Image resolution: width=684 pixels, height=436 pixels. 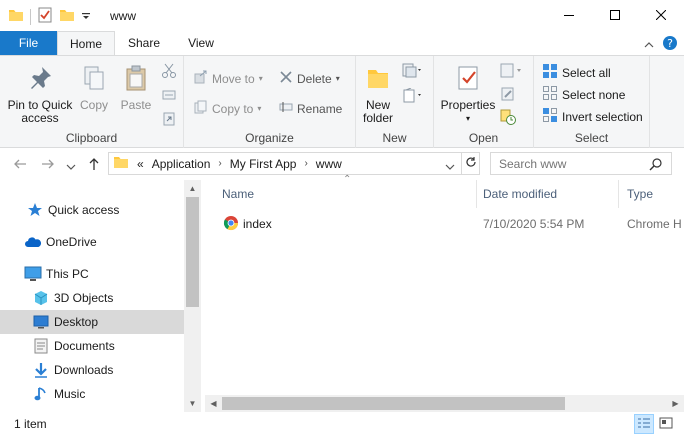 I want to click on search-input, so click(x=574, y=163).